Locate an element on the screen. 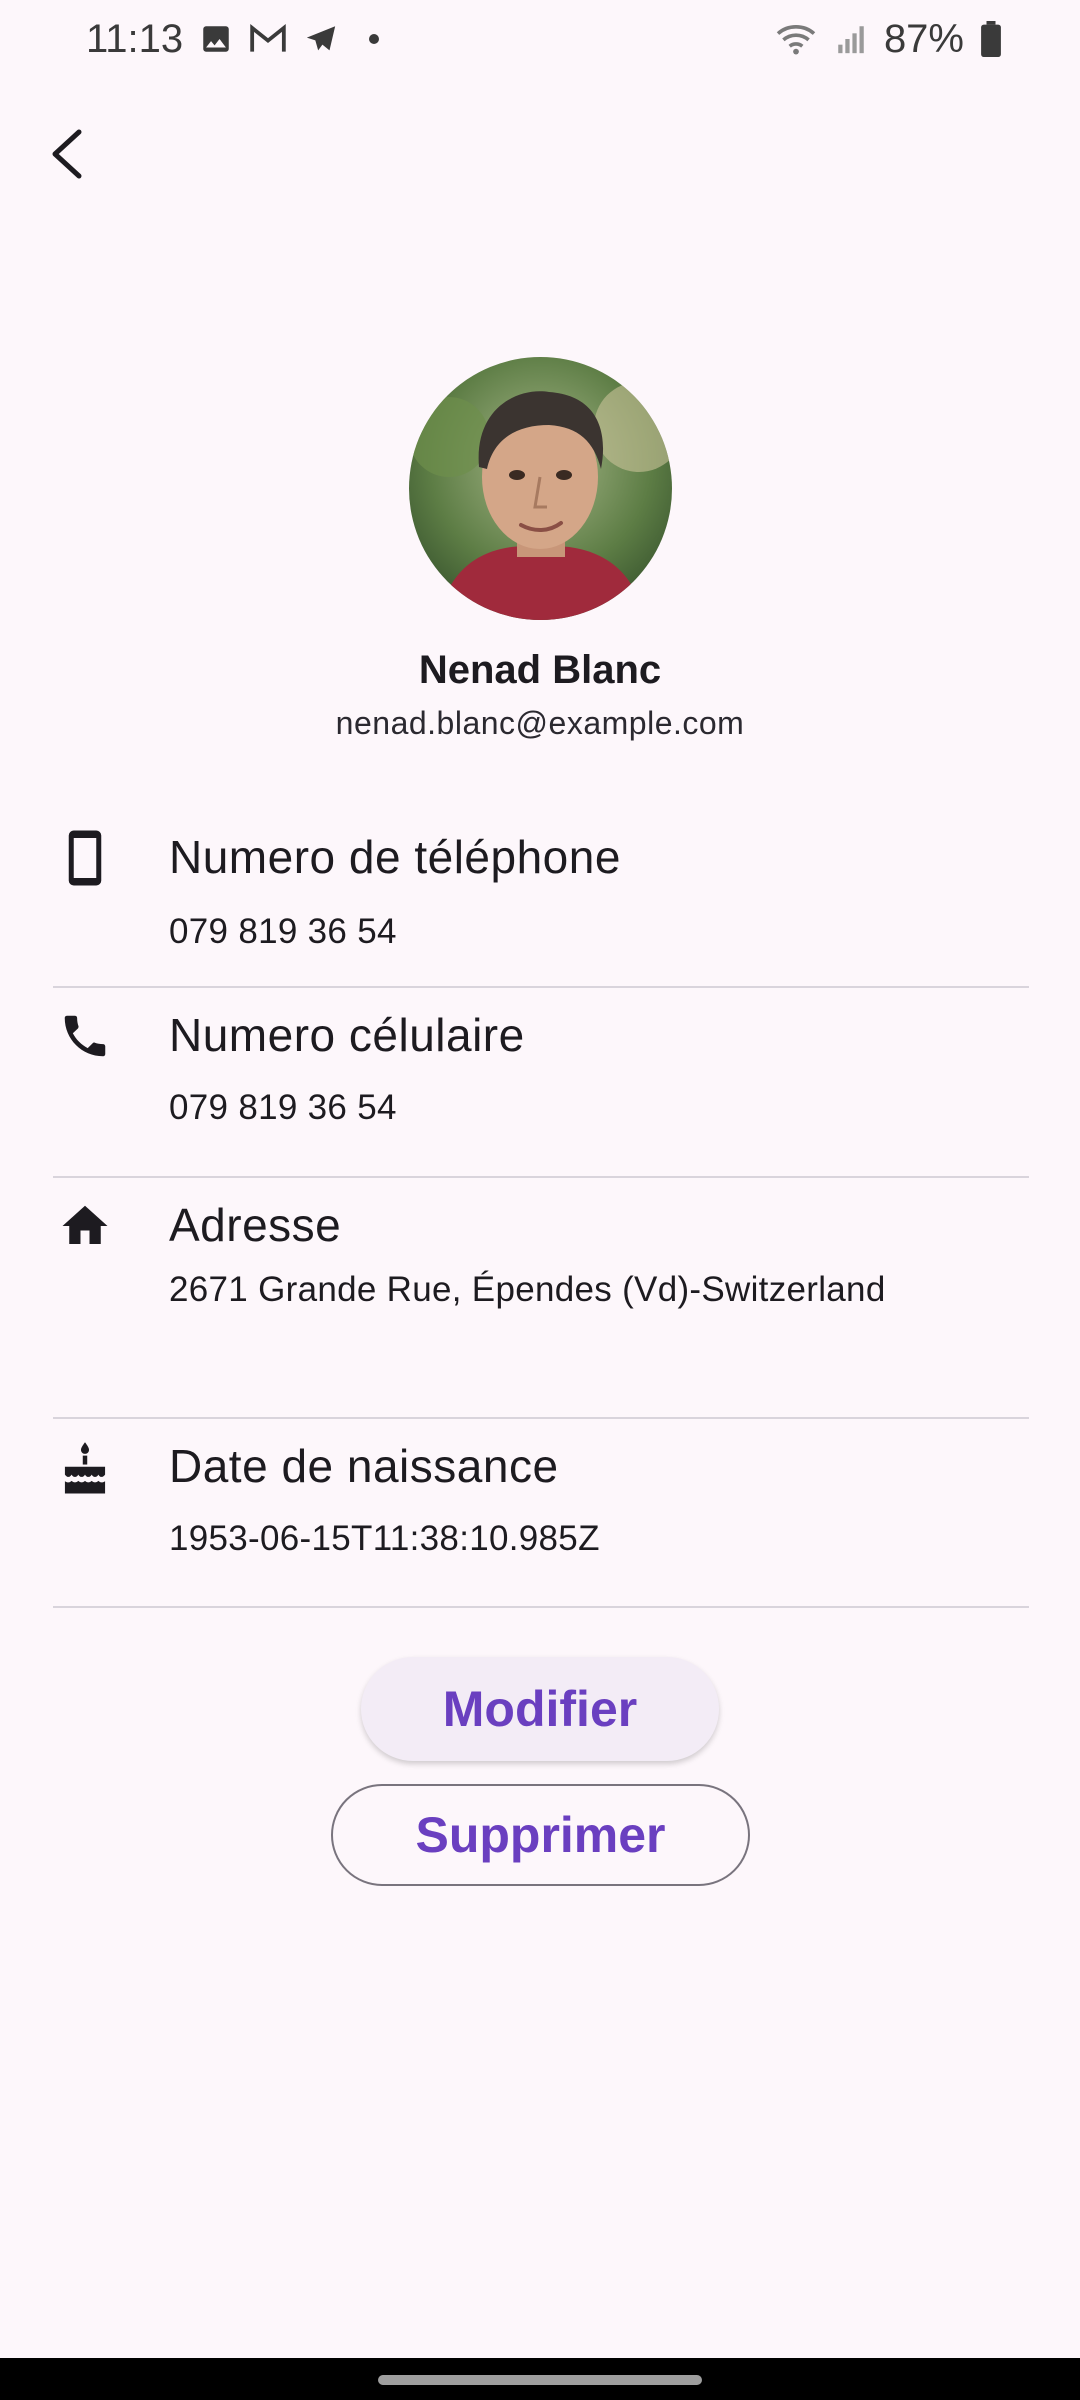 This screenshot has width=1080, height=2400. contact-name: Nenad Blanc is located at coordinates (540, 670).